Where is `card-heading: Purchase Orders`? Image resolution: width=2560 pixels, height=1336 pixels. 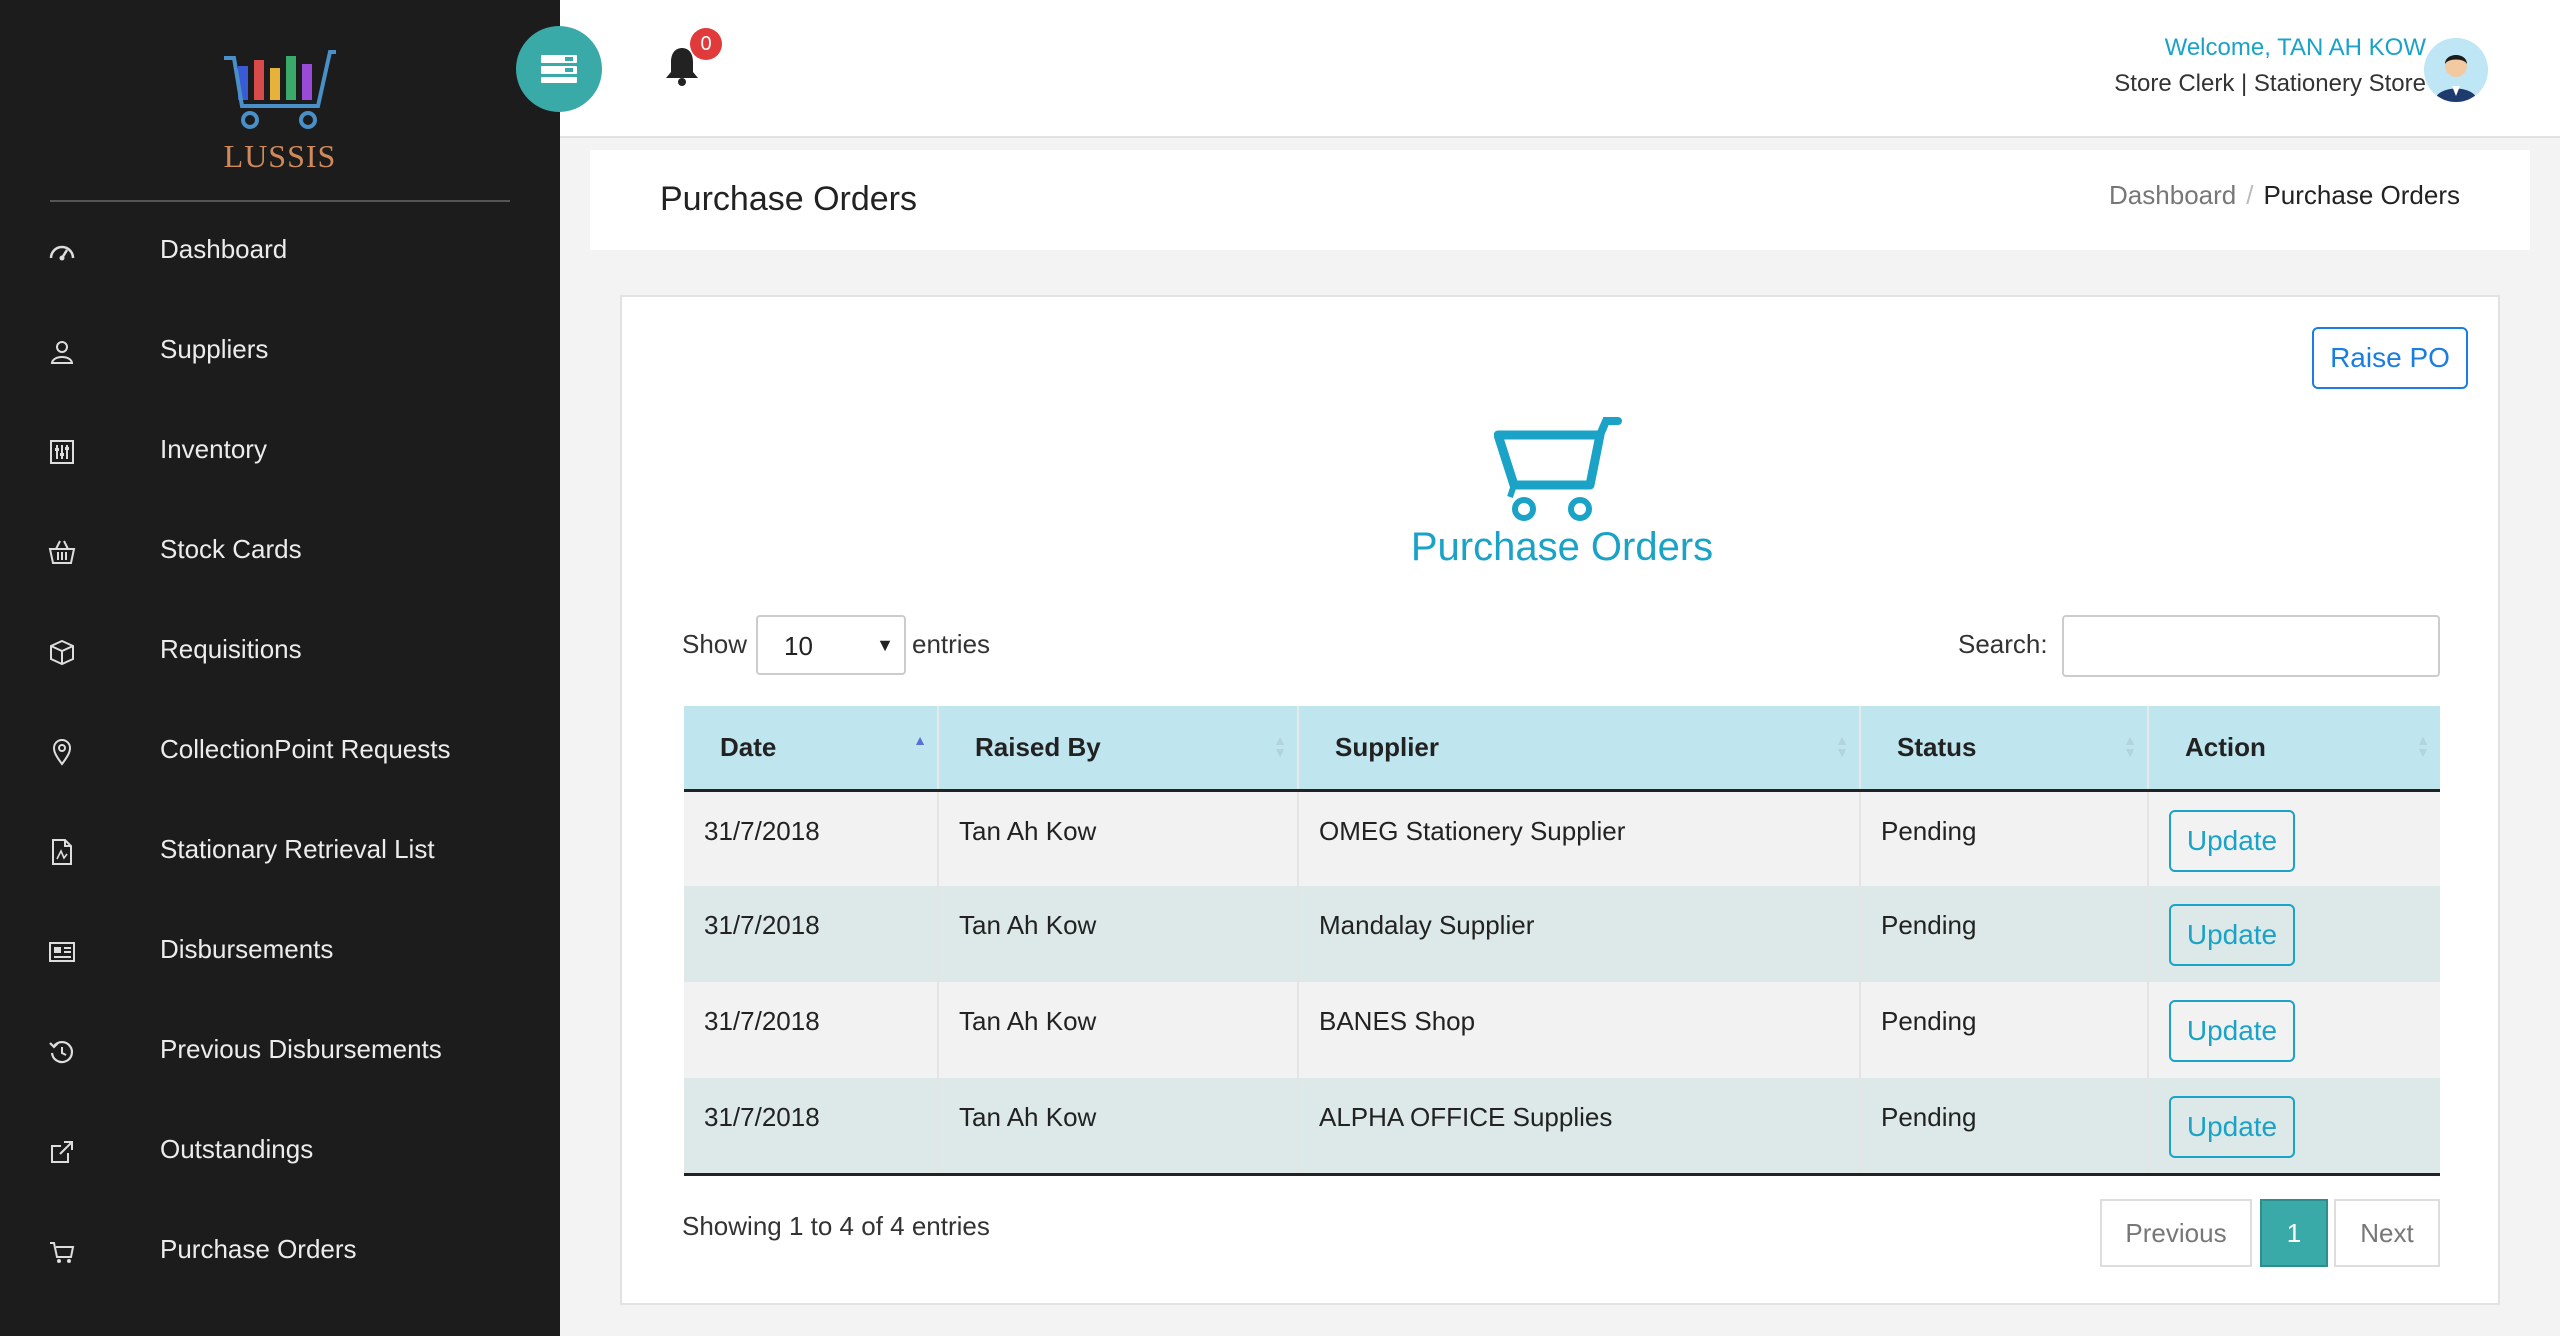 card-heading: Purchase Orders is located at coordinates (1562, 547).